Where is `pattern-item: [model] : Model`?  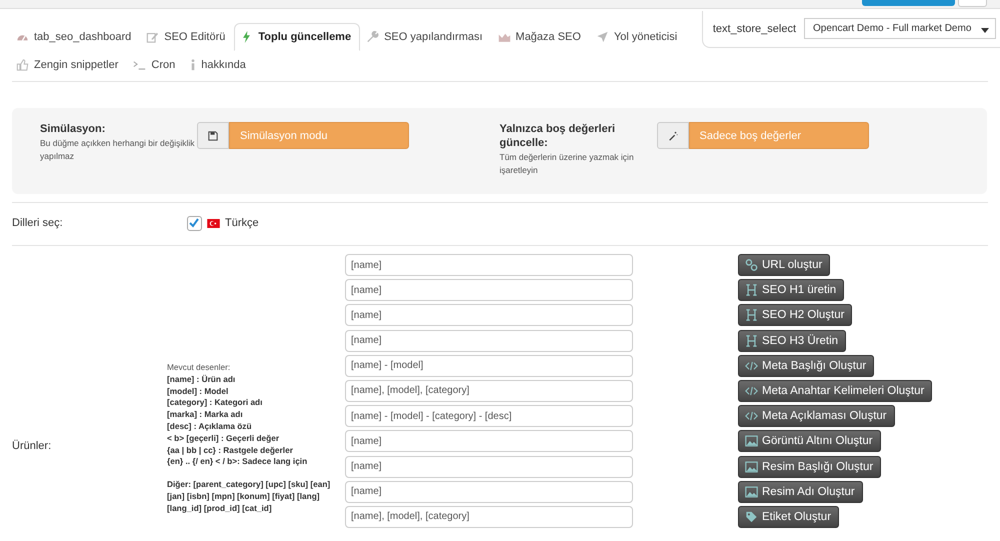 pattern-item: [model] : Model is located at coordinates (198, 392).